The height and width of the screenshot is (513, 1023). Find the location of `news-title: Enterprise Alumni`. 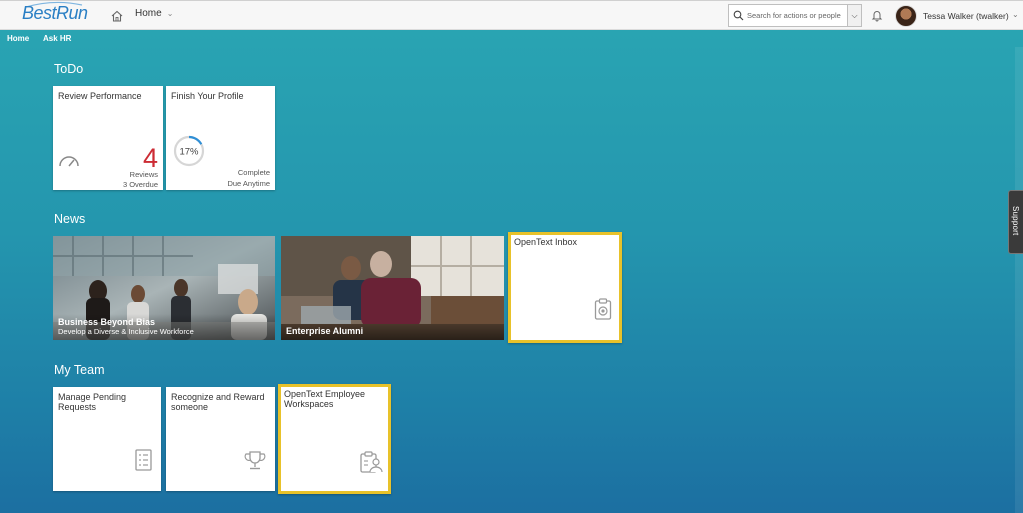

news-title: Enterprise Alumni is located at coordinates (325, 331).